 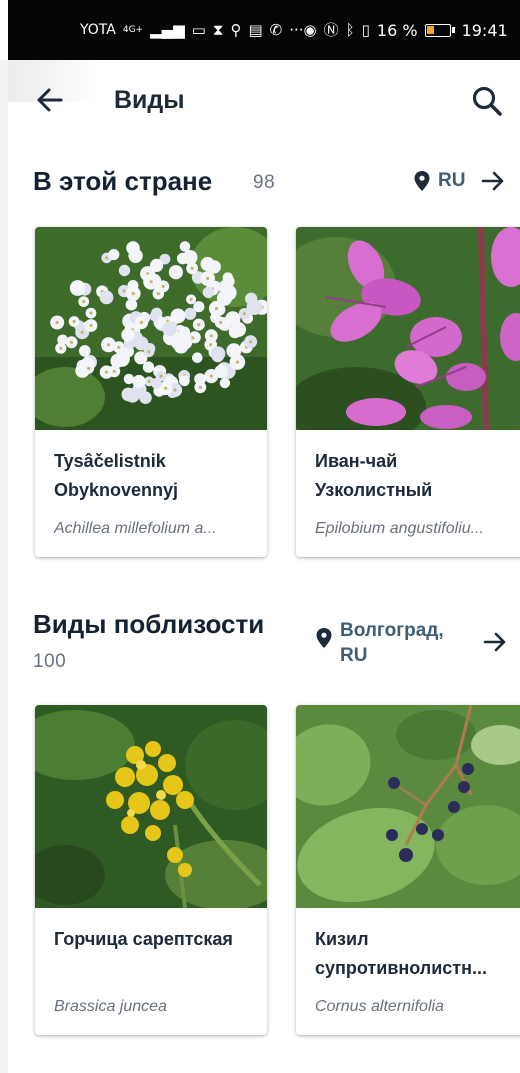 I want to click on eye-icon: ◉, so click(x=310, y=29).